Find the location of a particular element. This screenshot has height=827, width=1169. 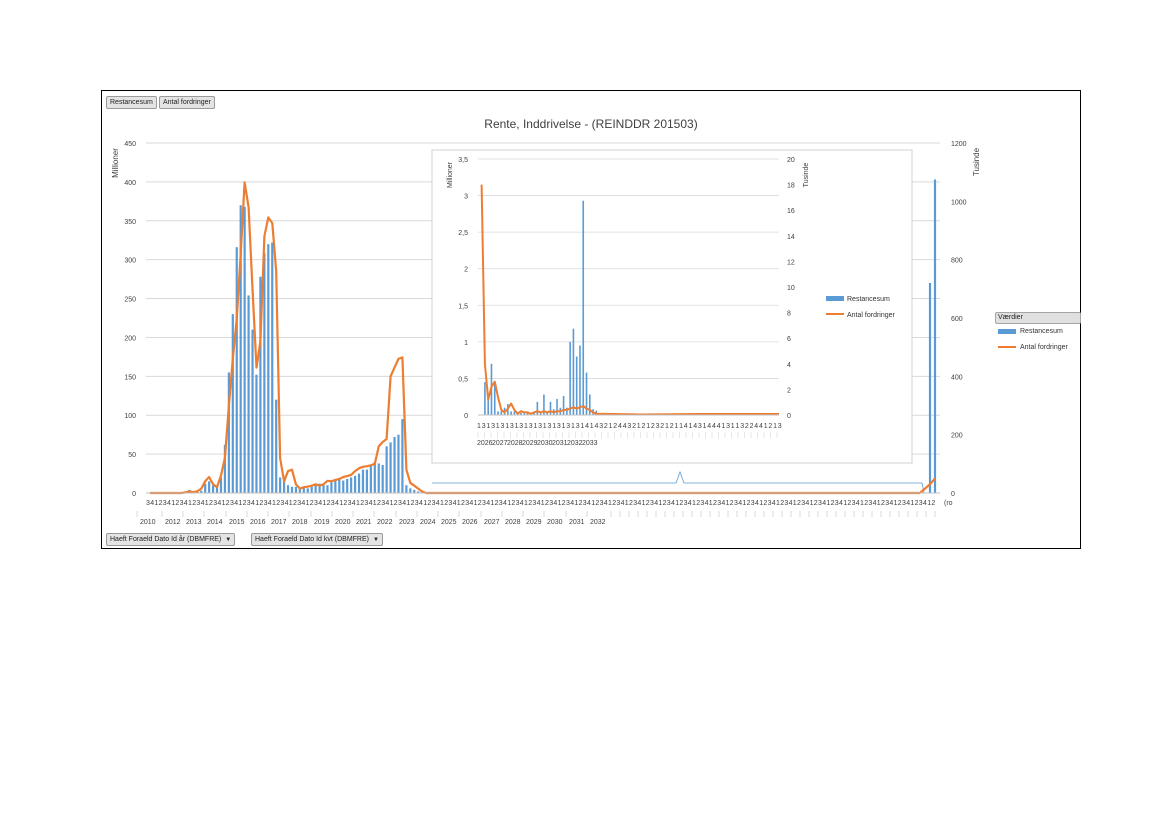

y2-tick-label: 800 is located at coordinates (957, 261).